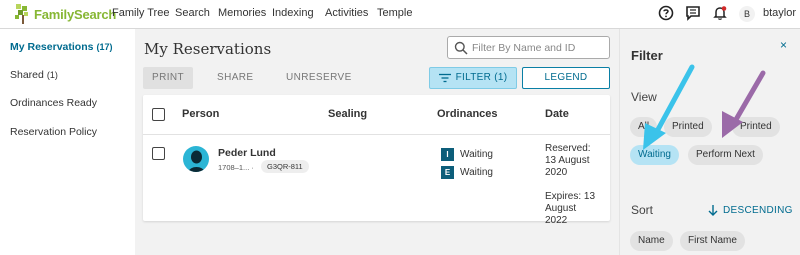 The height and width of the screenshot is (255, 800). What do you see at coordinates (566, 78) in the screenshot?
I see `legend-button: LEGEND` at bounding box center [566, 78].